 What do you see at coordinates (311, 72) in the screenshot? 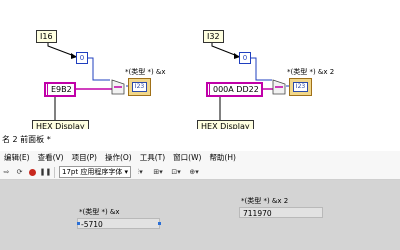
I see `right-indicator-caption: *(类型 *) &x 2` at bounding box center [311, 72].